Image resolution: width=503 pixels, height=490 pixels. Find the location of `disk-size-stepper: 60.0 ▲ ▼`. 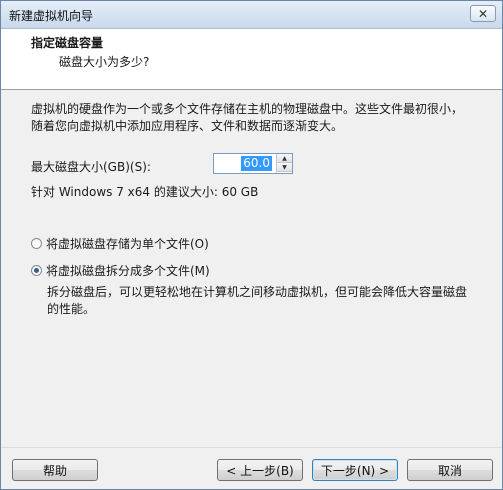

disk-size-stepper: 60.0 ▲ ▼ is located at coordinates (253, 163).